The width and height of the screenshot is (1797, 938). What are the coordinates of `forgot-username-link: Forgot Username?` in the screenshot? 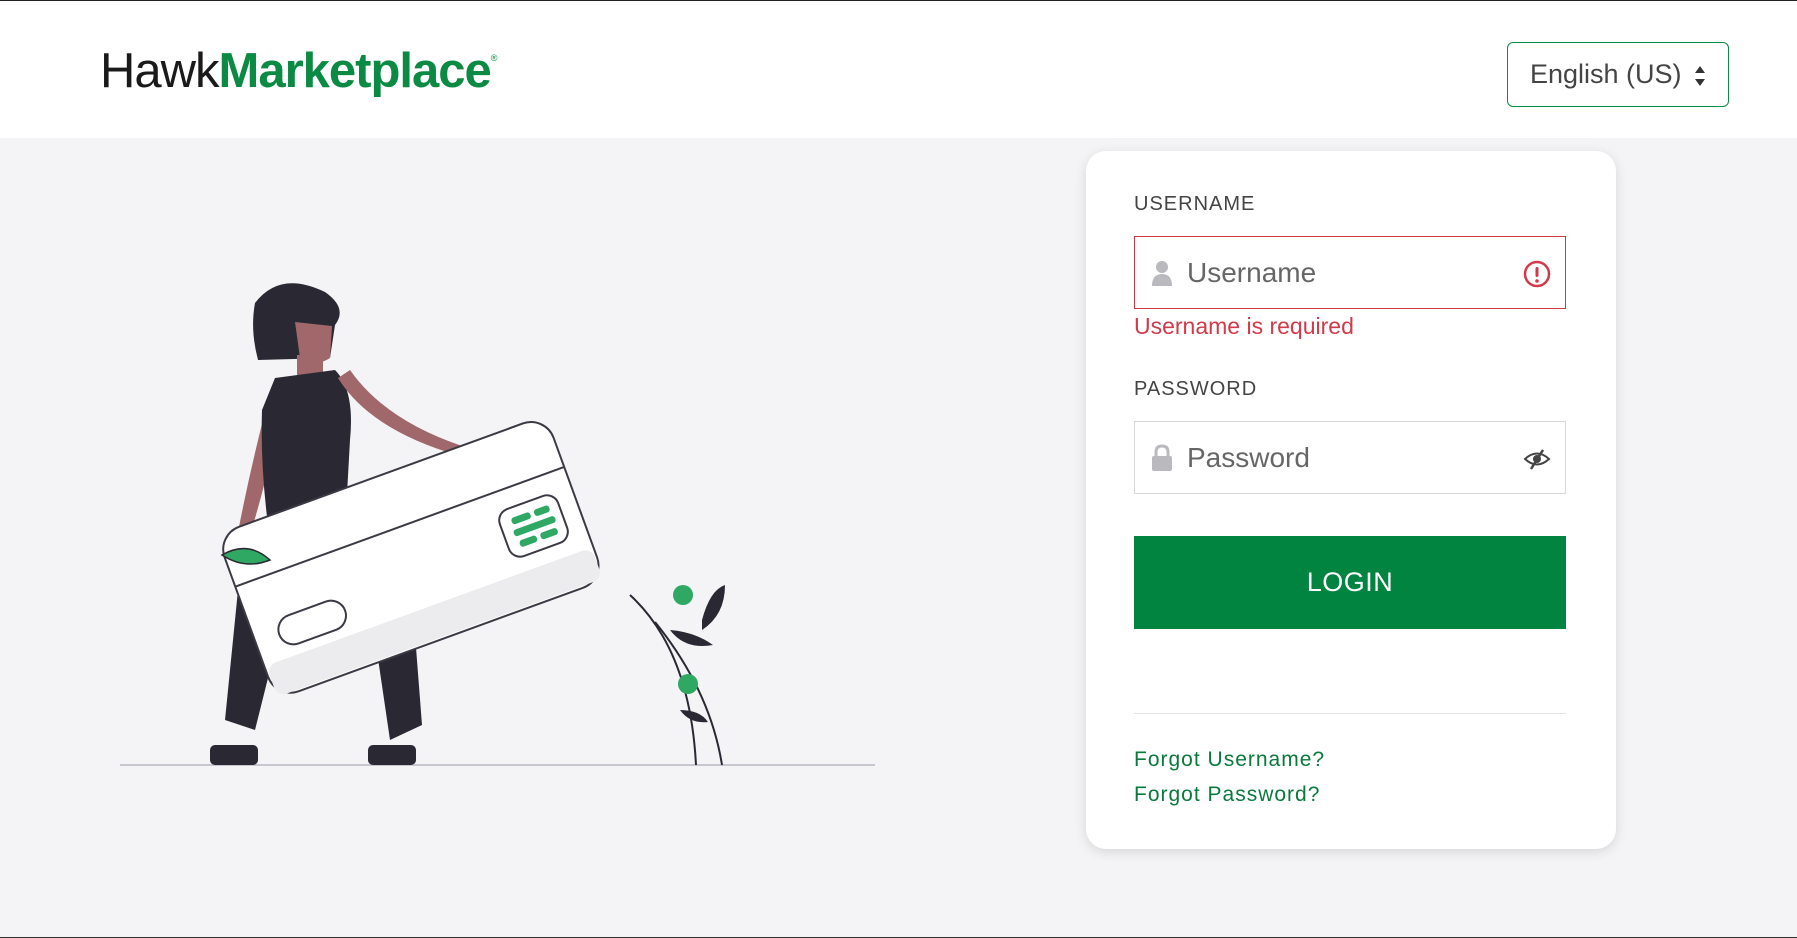 It's located at (1229, 760).